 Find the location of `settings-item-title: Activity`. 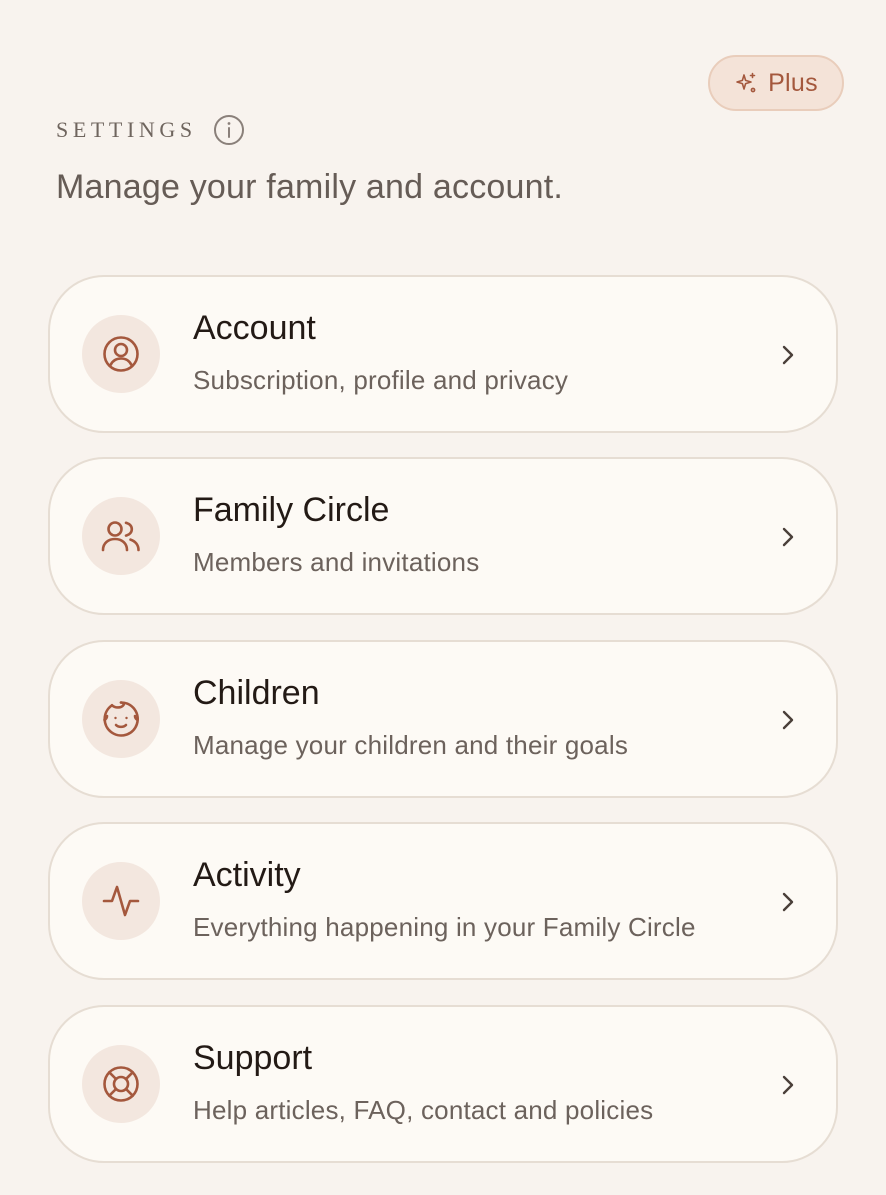

settings-item-title: Activity is located at coordinates (247, 875).